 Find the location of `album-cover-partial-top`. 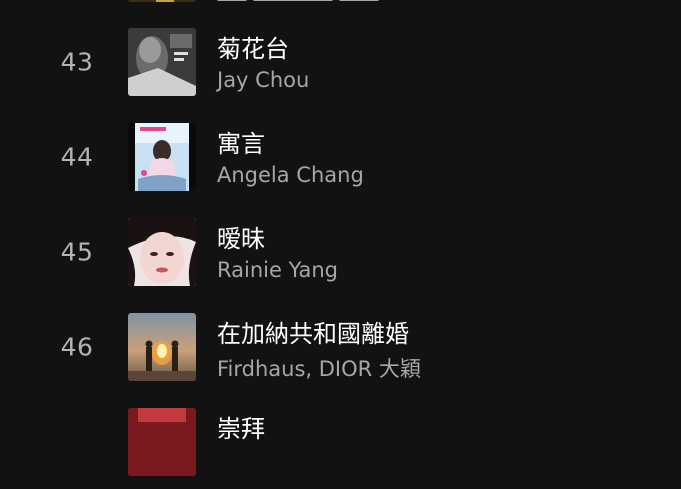

album-cover-partial-top is located at coordinates (162, 1).